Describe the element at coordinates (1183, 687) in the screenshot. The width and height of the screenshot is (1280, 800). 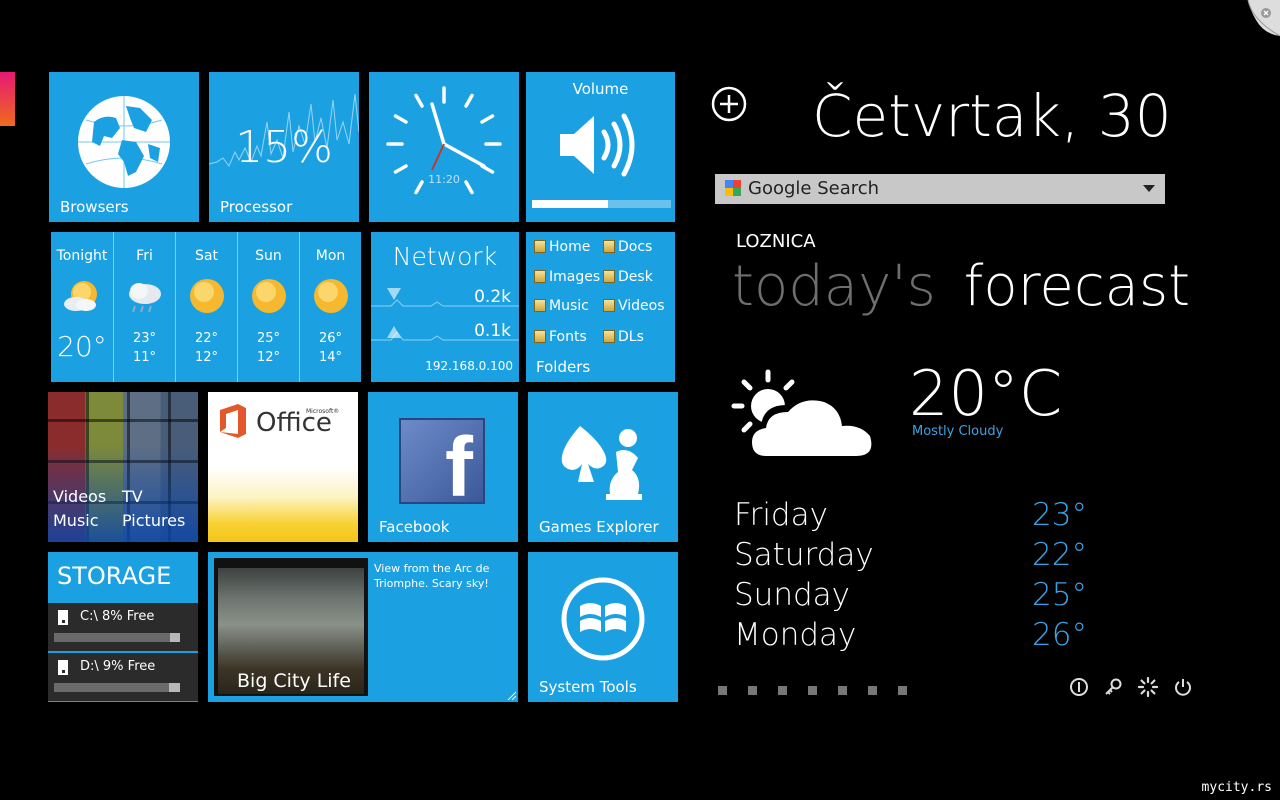
I see `power-icon` at that location.